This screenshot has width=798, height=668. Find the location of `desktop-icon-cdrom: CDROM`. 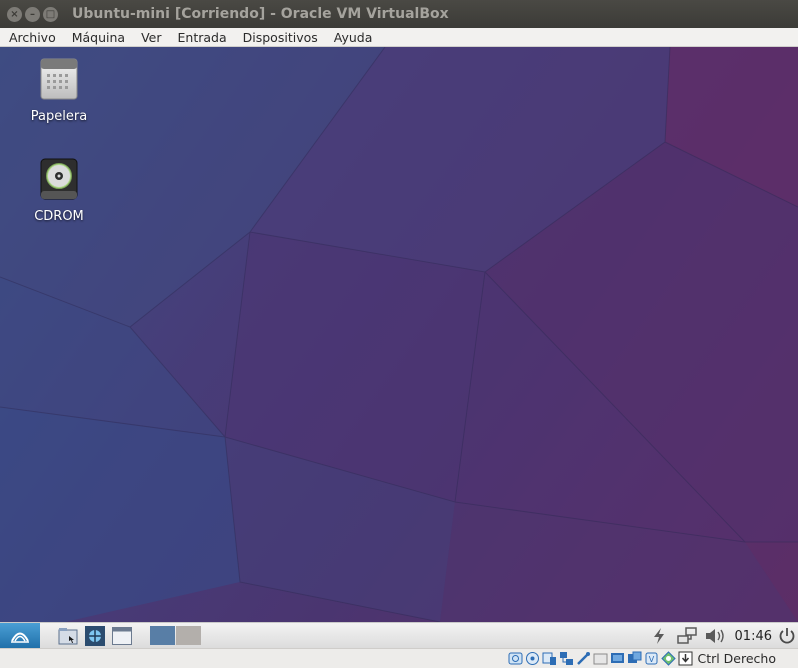

desktop-icon-cdrom: CDROM is located at coordinates (59, 190).